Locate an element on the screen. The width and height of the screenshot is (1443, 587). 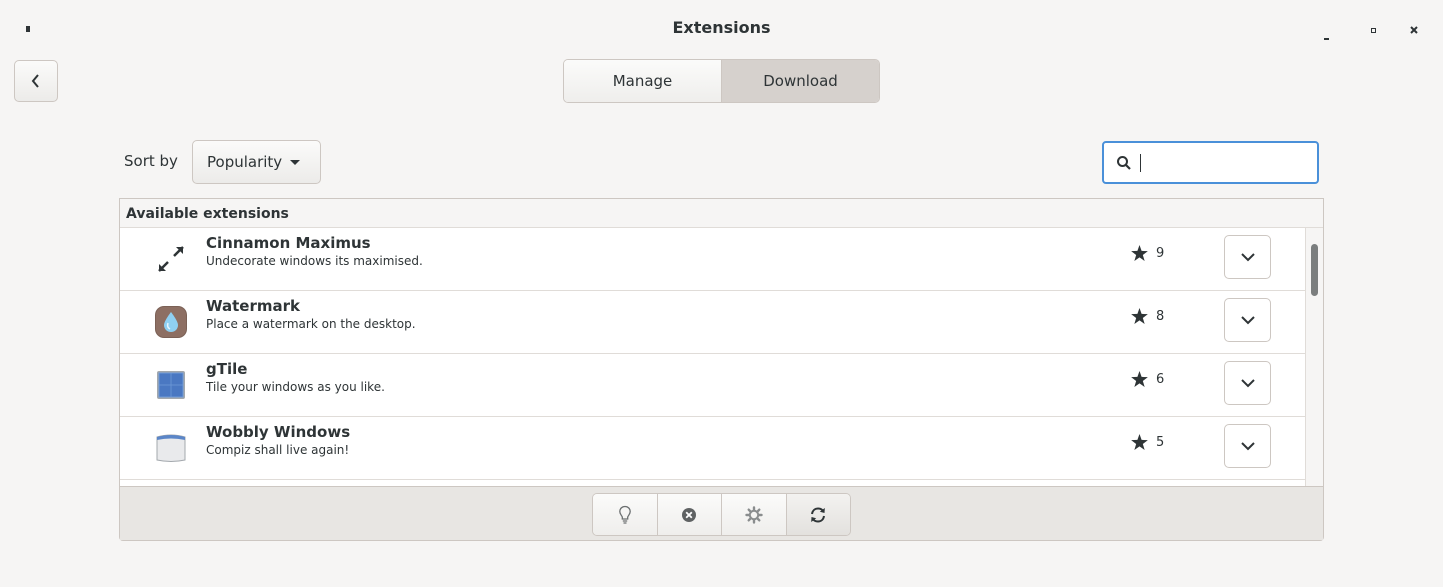
maximize-arrows-icon is located at coordinates (171, 259).